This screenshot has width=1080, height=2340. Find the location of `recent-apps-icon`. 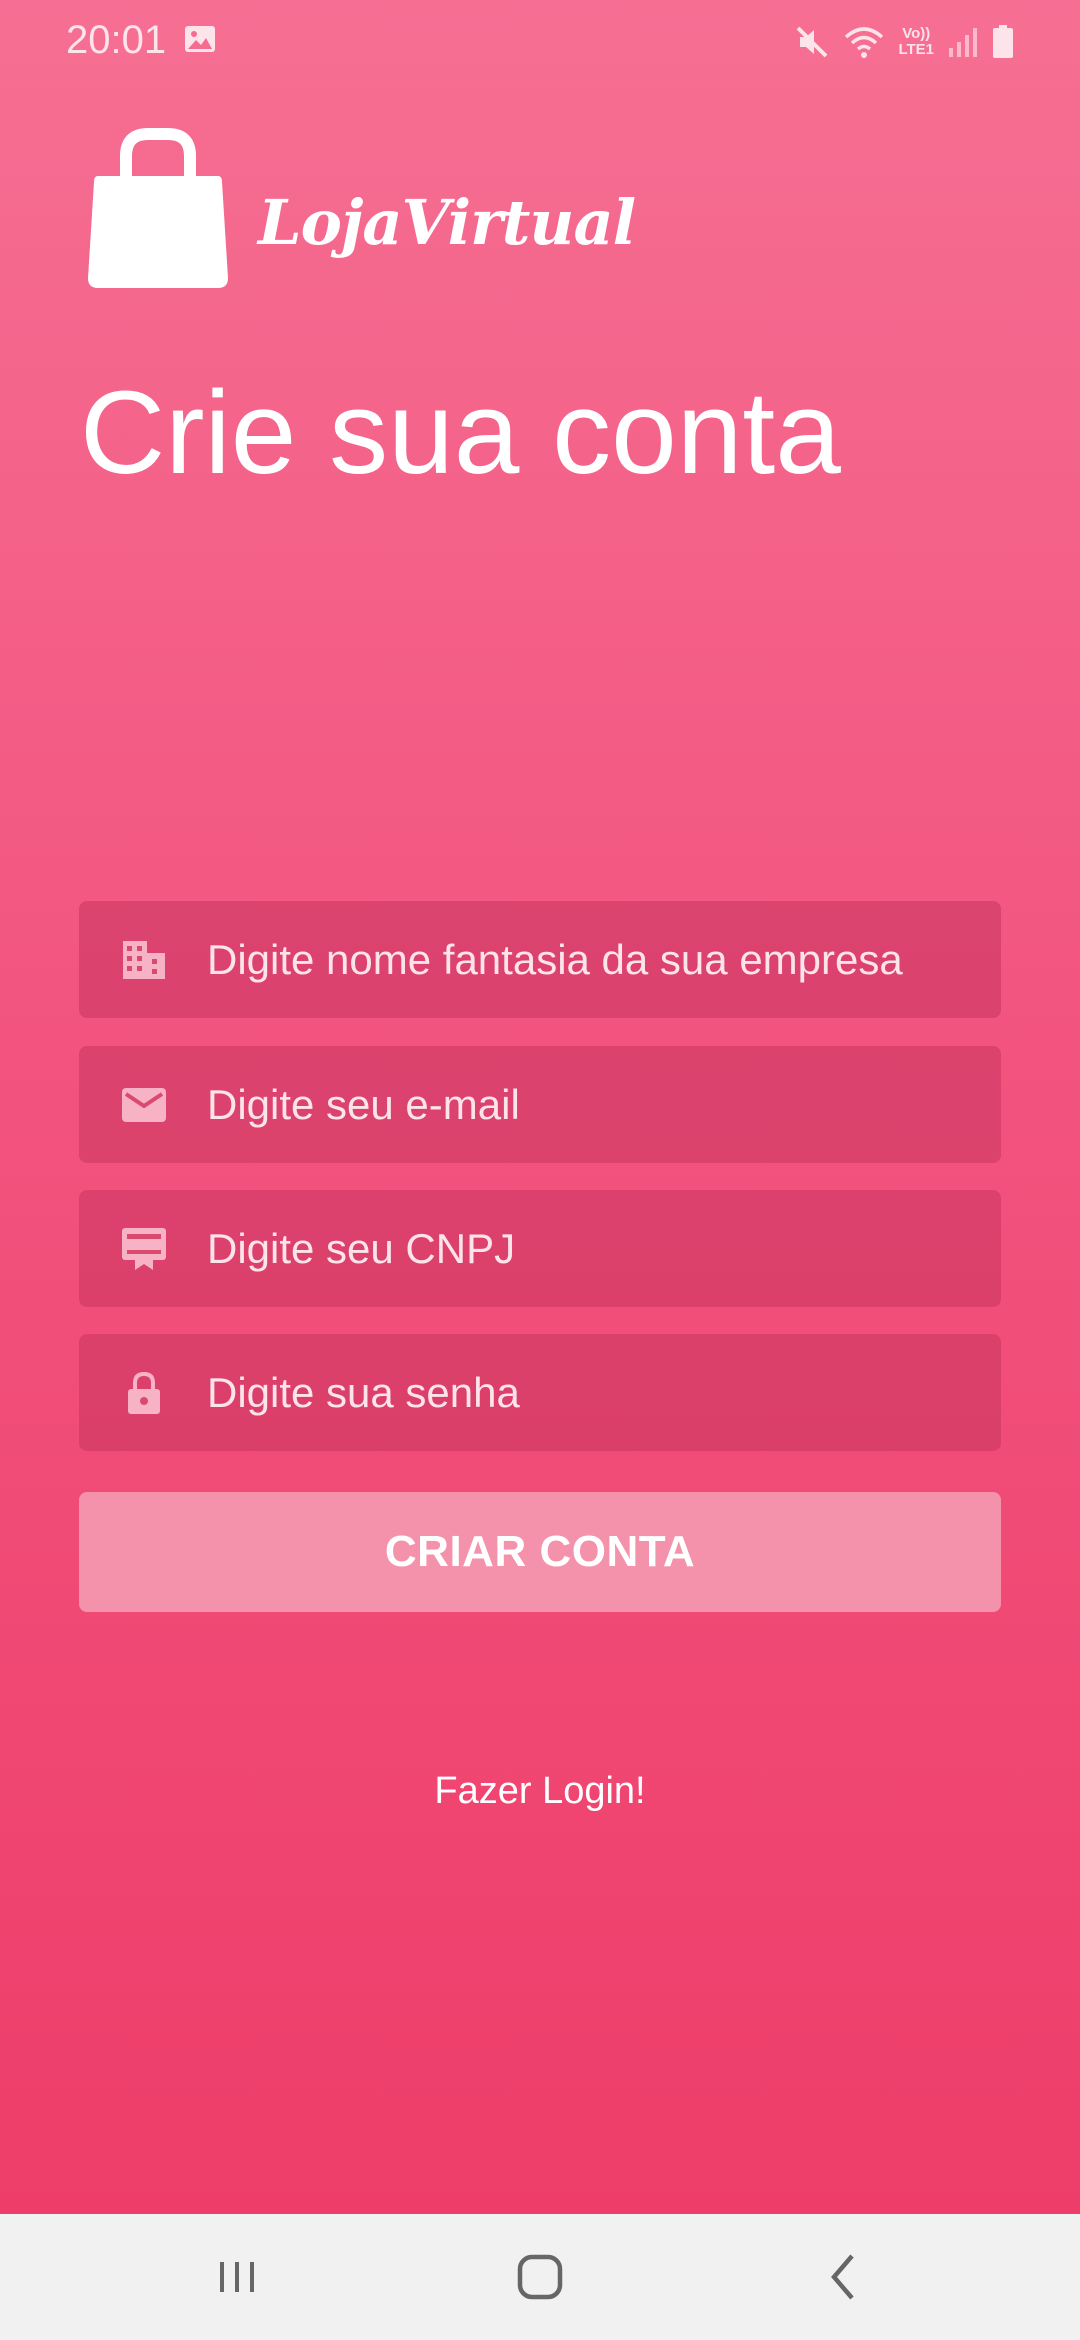

recent-apps-icon is located at coordinates (237, 2277).